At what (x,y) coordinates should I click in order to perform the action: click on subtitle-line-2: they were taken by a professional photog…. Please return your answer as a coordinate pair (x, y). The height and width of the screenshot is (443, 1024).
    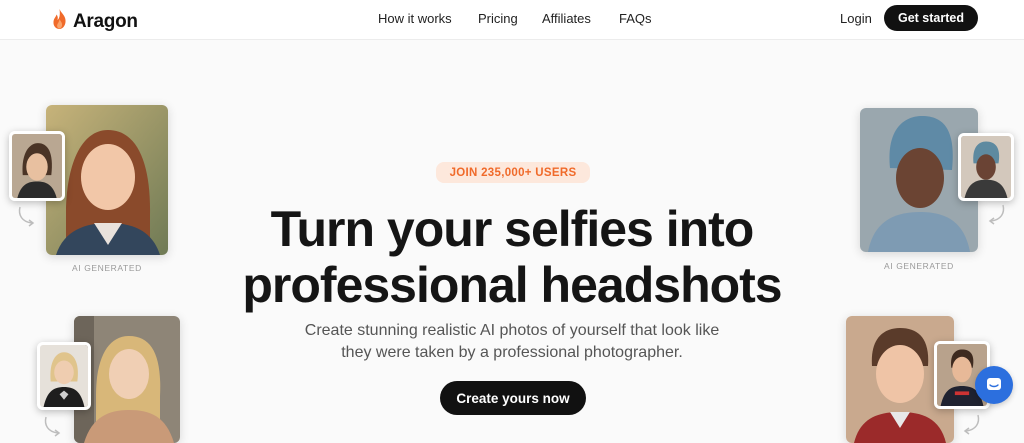
    Looking at the image, I should click on (512, 352).